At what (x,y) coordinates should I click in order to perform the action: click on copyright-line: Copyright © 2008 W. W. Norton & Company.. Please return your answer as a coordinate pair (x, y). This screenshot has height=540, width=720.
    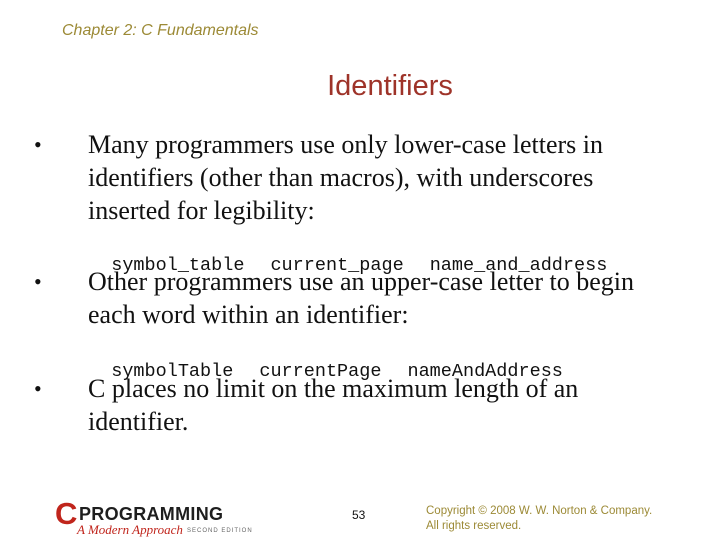
    Looking at the image, I should click on (539, 511).